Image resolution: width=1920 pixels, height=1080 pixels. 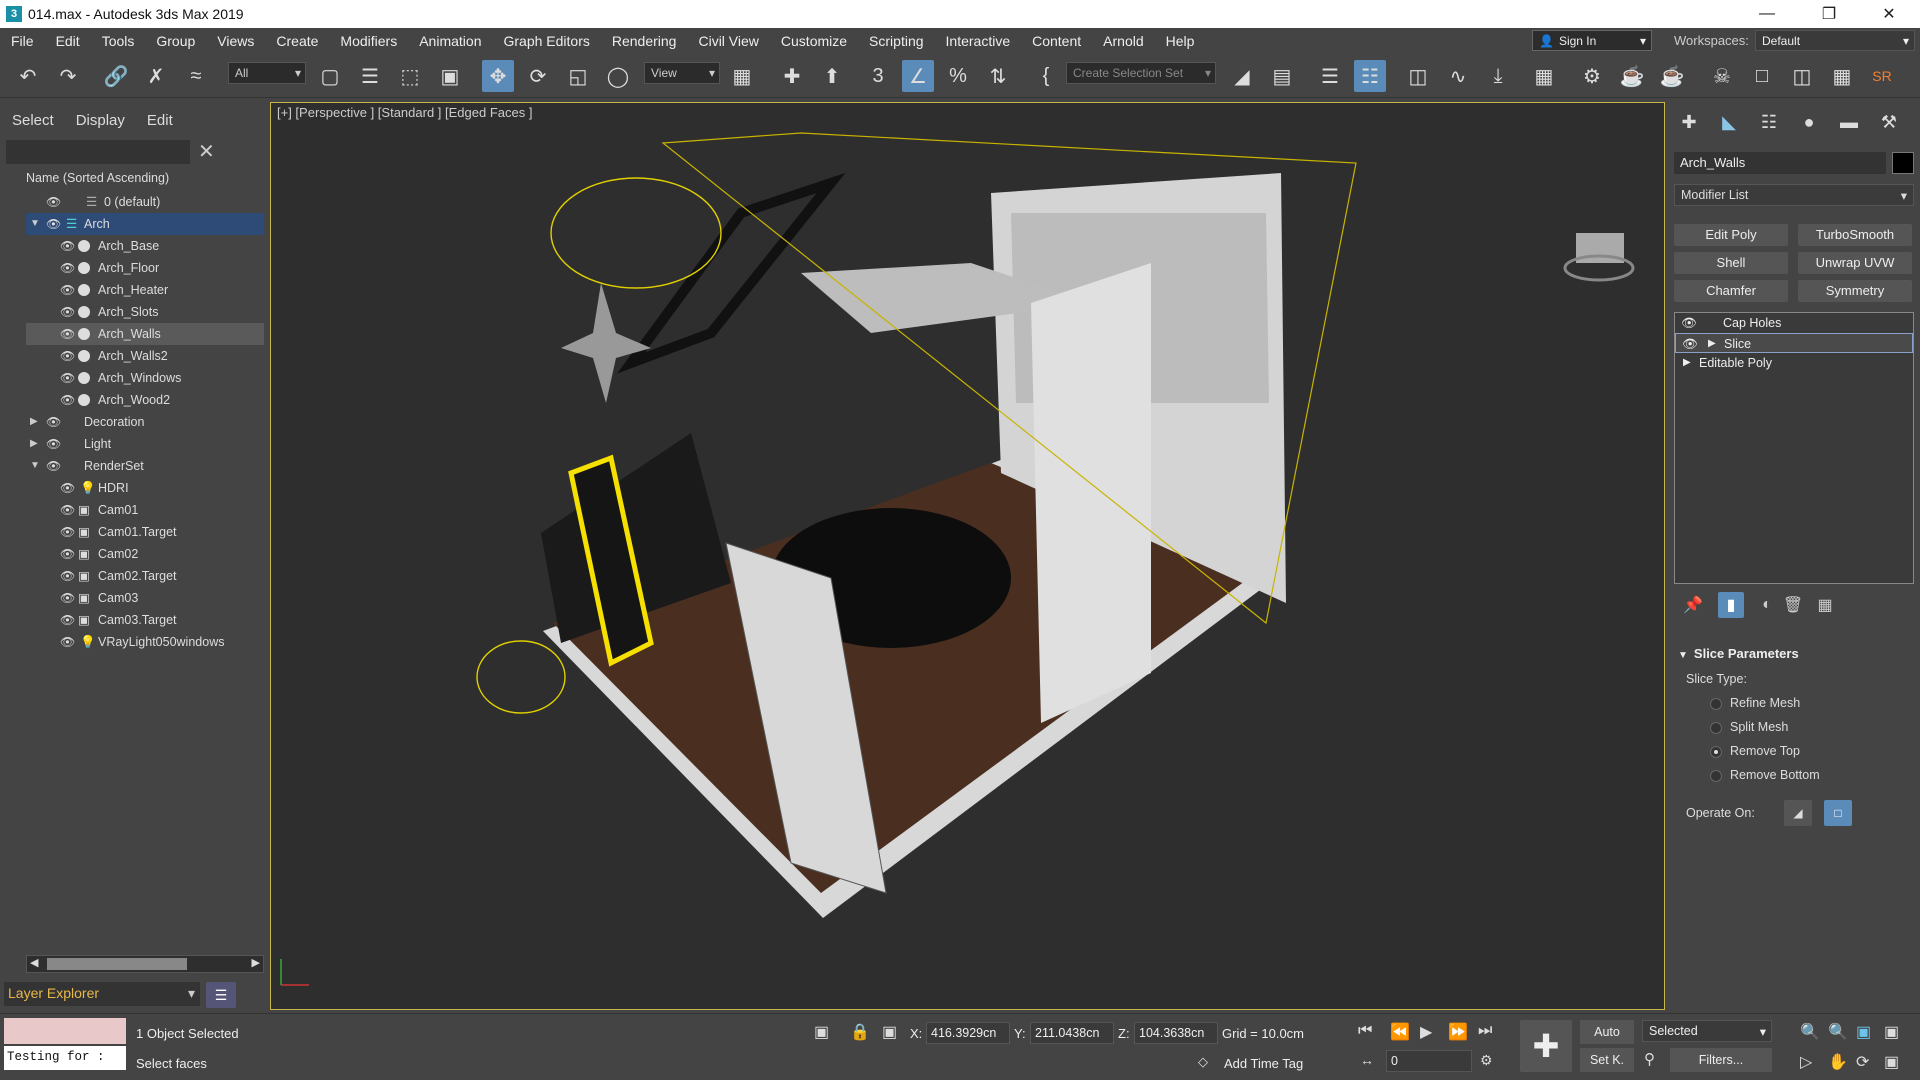 I want to click on menu-create: Create, so click(x=297, y=41).